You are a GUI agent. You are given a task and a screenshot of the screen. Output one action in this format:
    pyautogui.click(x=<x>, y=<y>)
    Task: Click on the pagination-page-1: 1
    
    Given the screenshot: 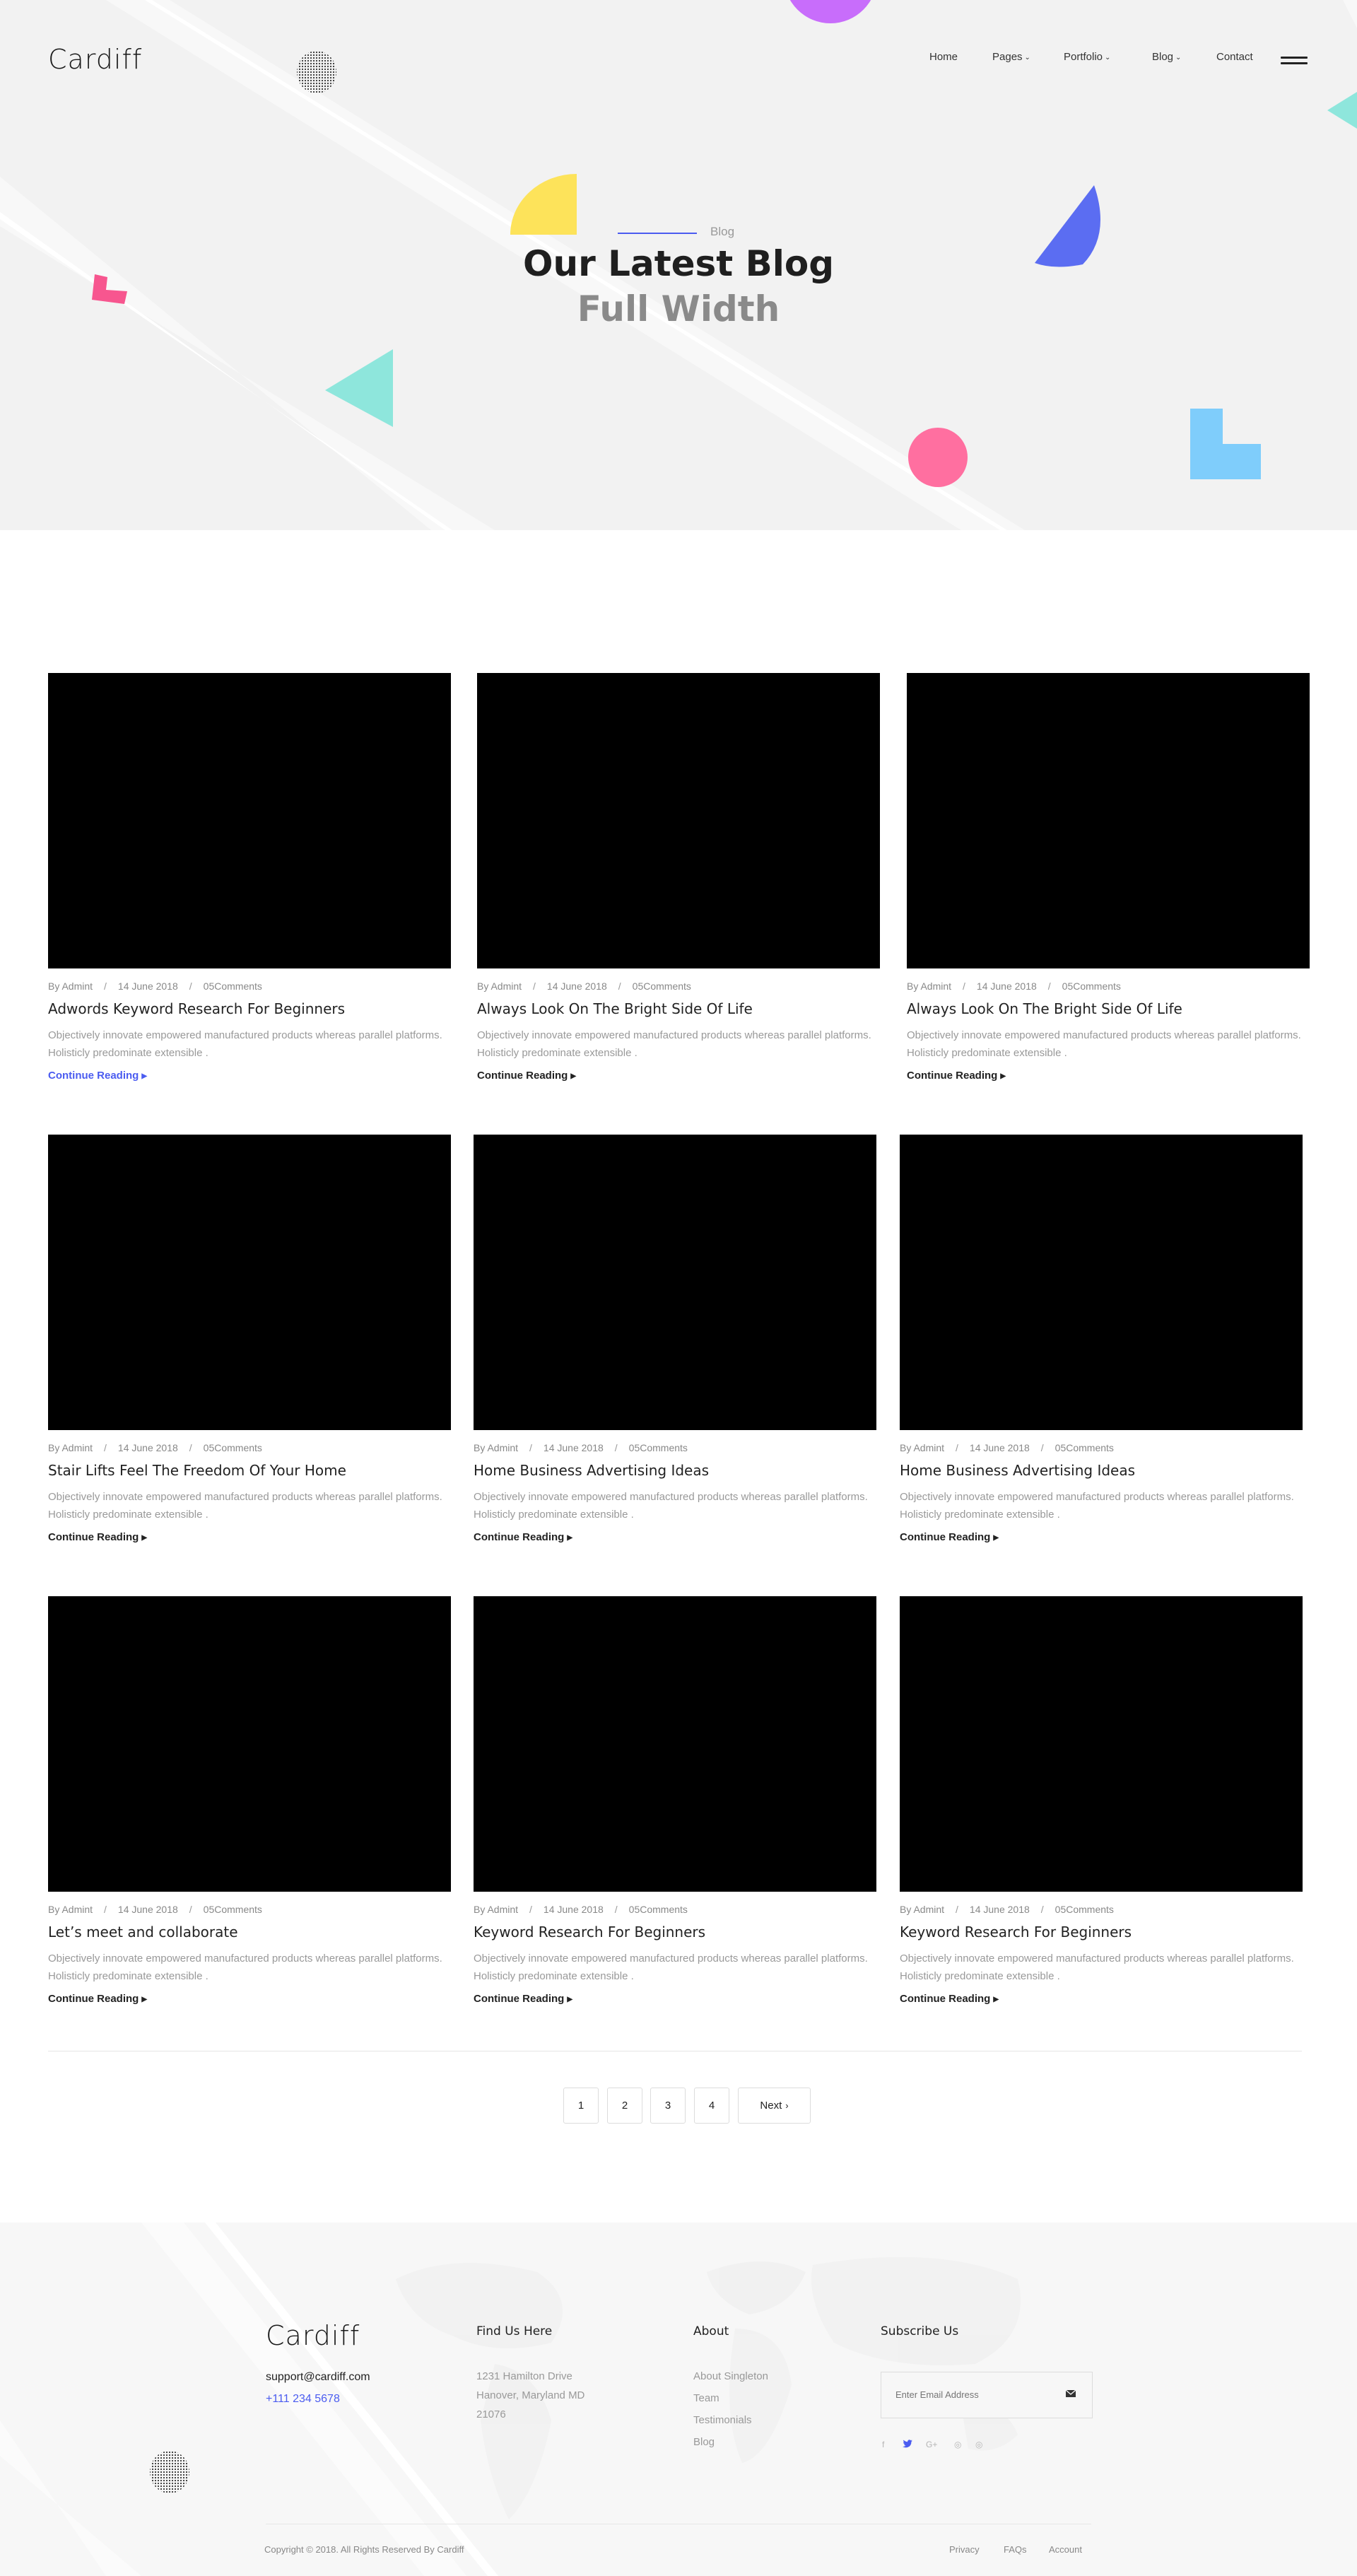 What is the action you would take?
    pyautogui.click(x=581, y=2106)
    